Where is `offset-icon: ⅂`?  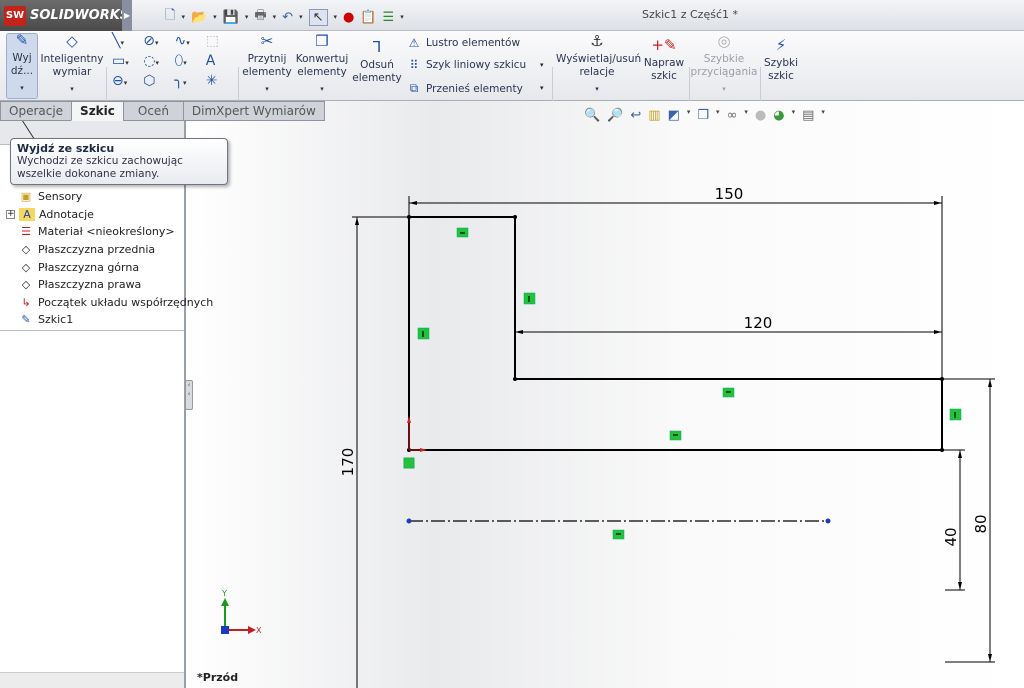
offset-icon: ⅂ is located at coordinates (377, 47).